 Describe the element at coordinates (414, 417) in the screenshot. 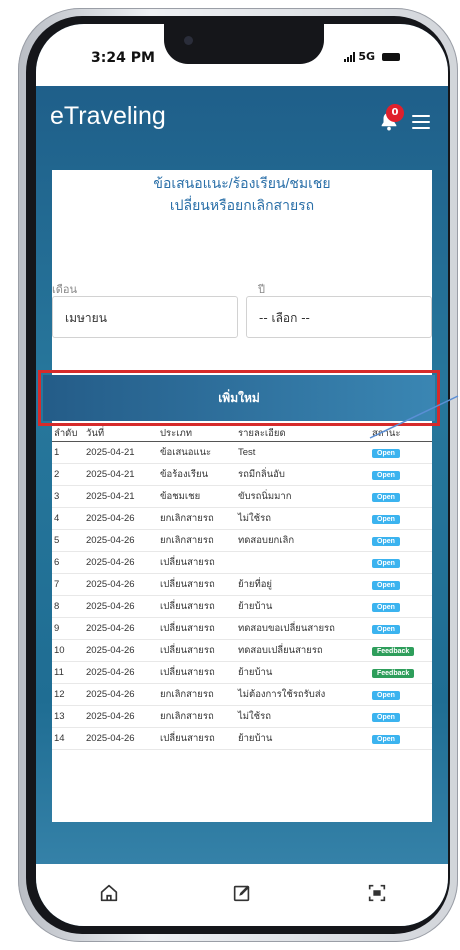

I see `annotation-arrow` at that location.